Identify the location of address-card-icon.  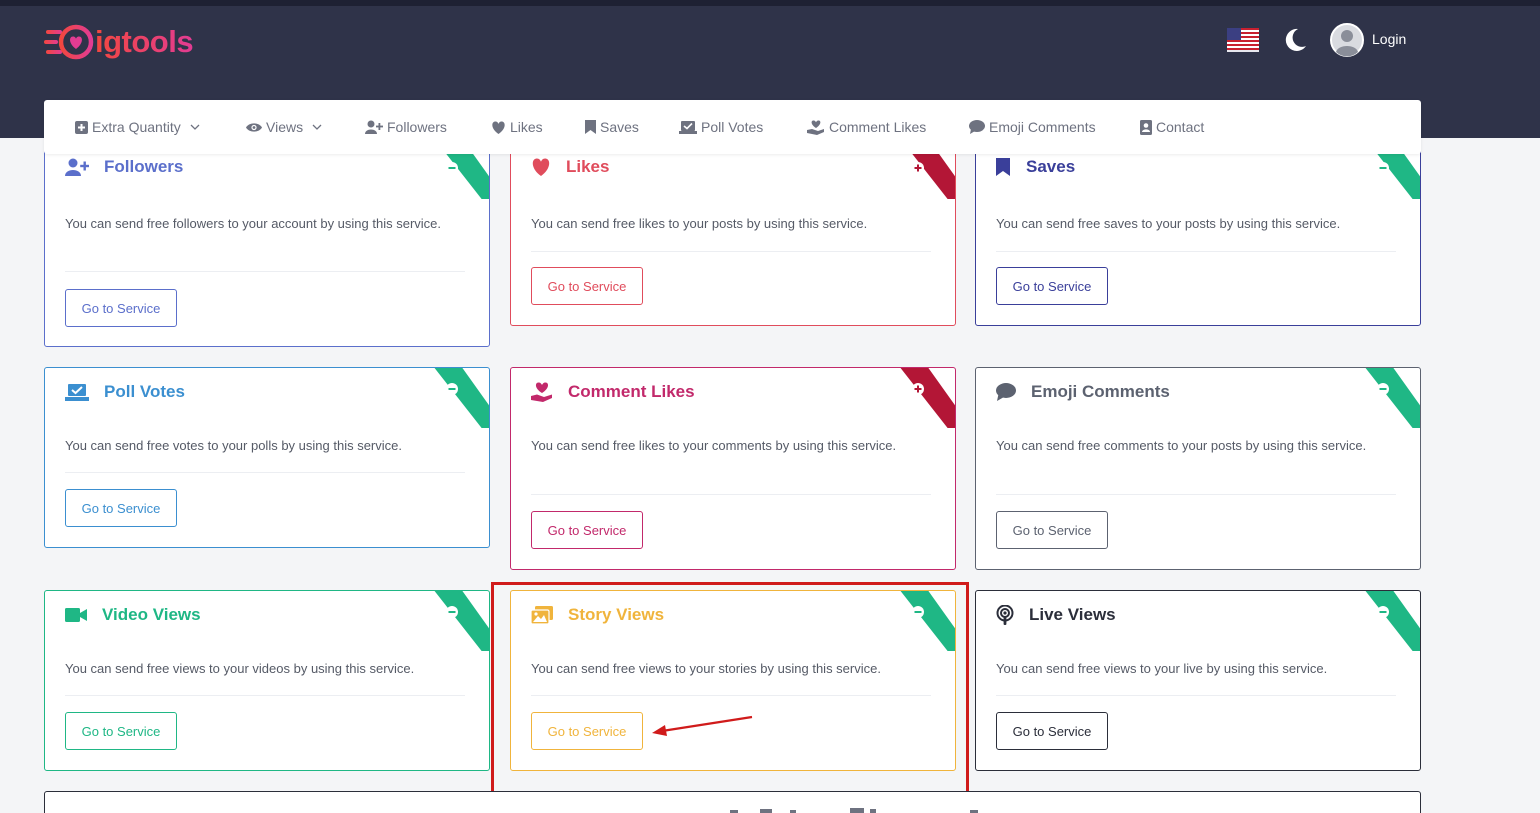
(1146, 127).